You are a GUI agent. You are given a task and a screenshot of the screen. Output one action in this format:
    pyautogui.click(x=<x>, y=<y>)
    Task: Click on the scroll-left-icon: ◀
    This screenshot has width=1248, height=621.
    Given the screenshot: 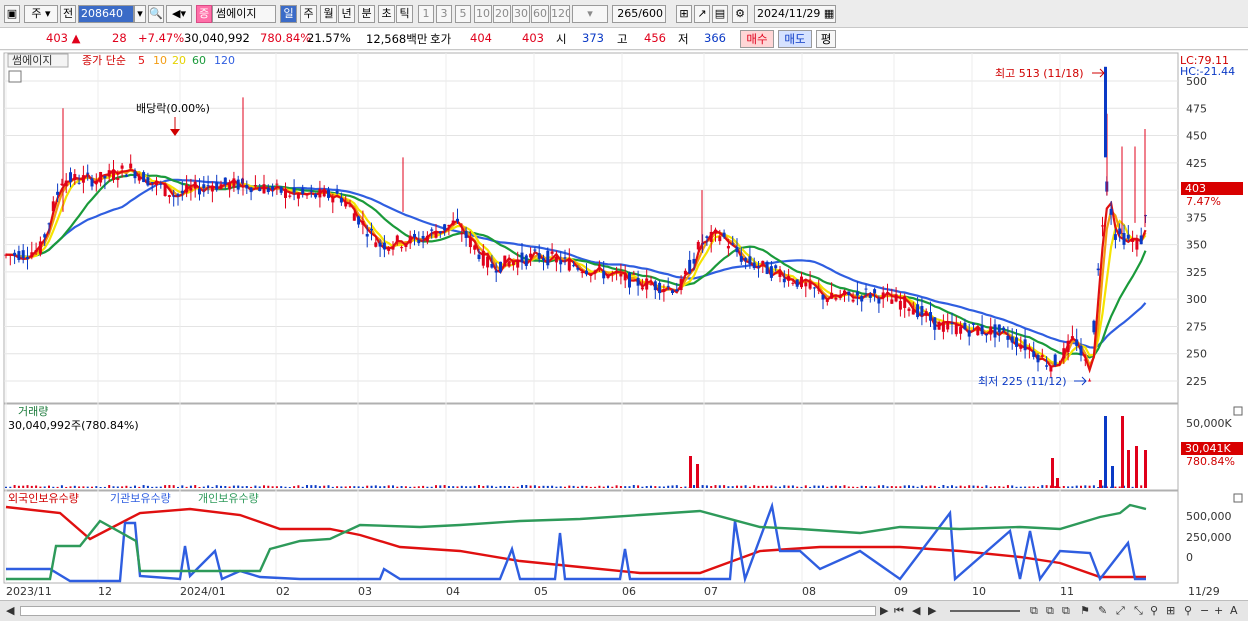 What is the action you would take?
    pyautogui.click(x=10, y=610)
    